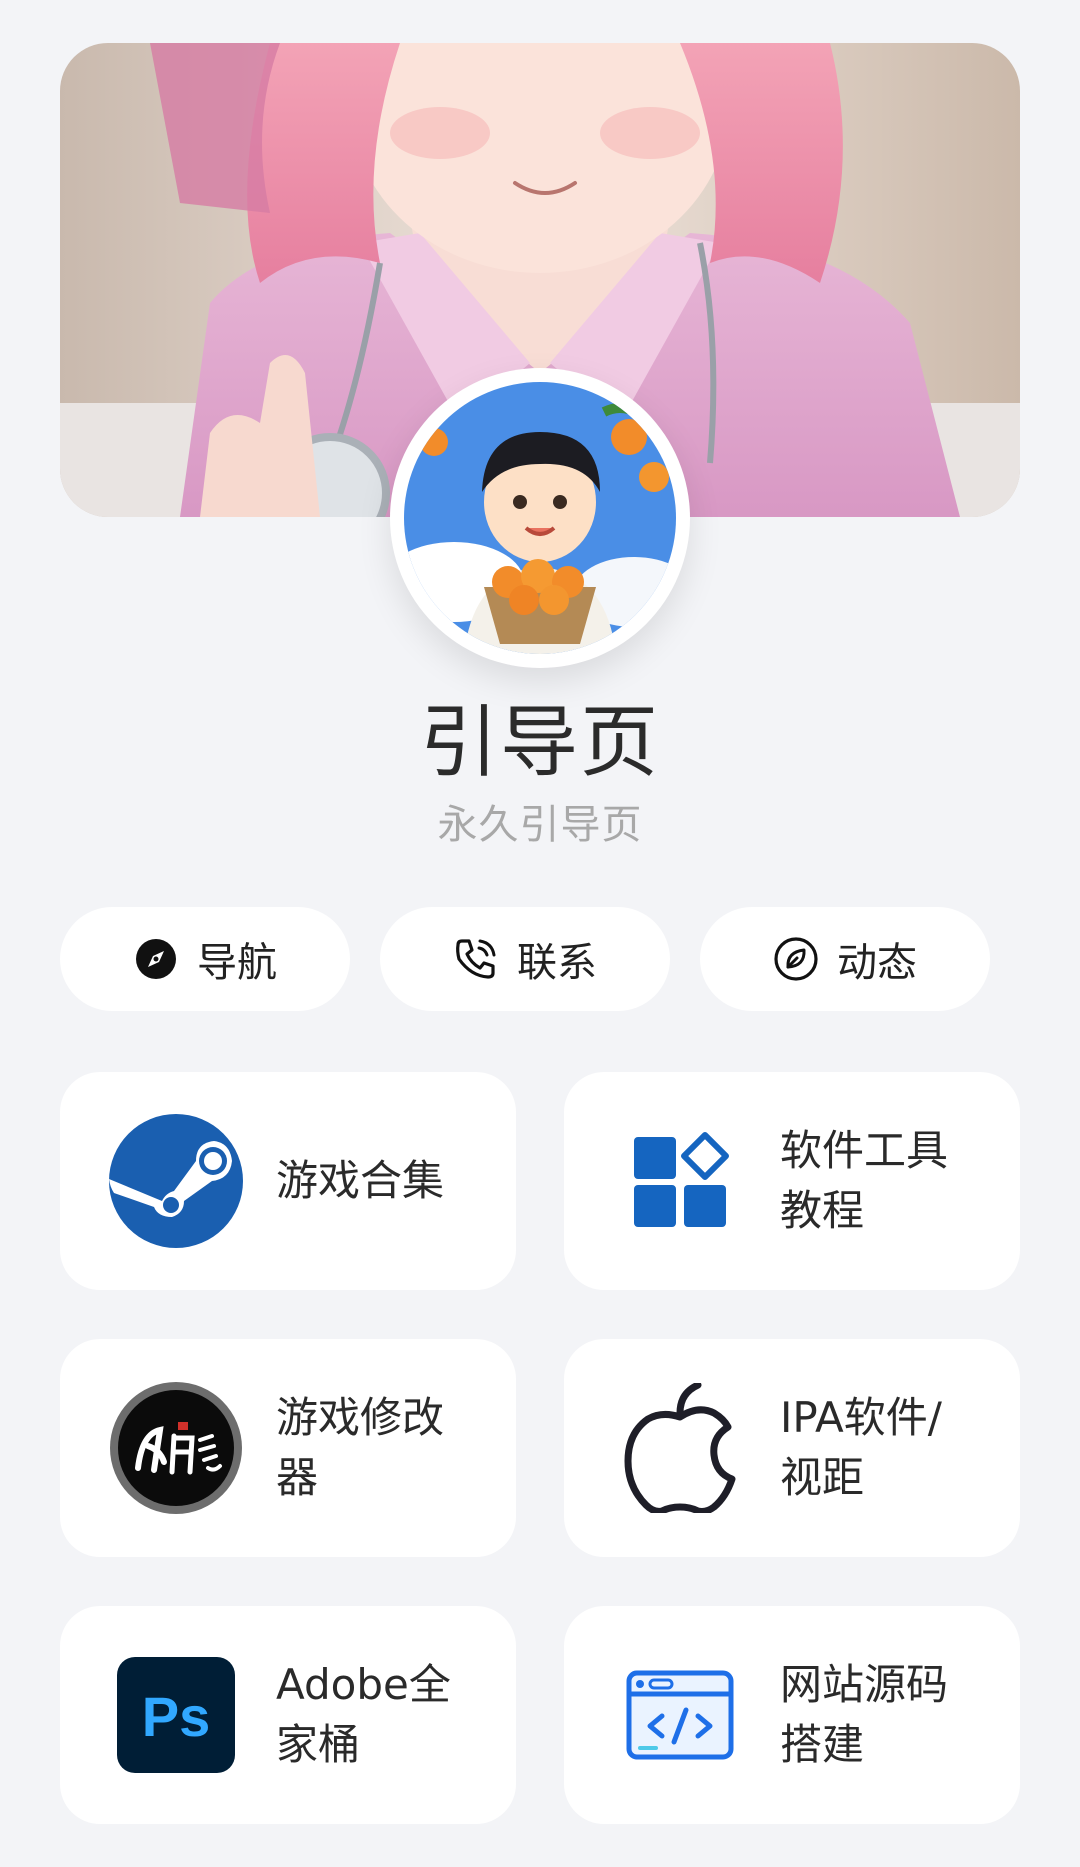 The width and height of the screenshot is (1080, 1867). What do you see at coordinates (176, 1181) in the screenshot?
I see `steam-icon` at bounding box center [176, 1181].